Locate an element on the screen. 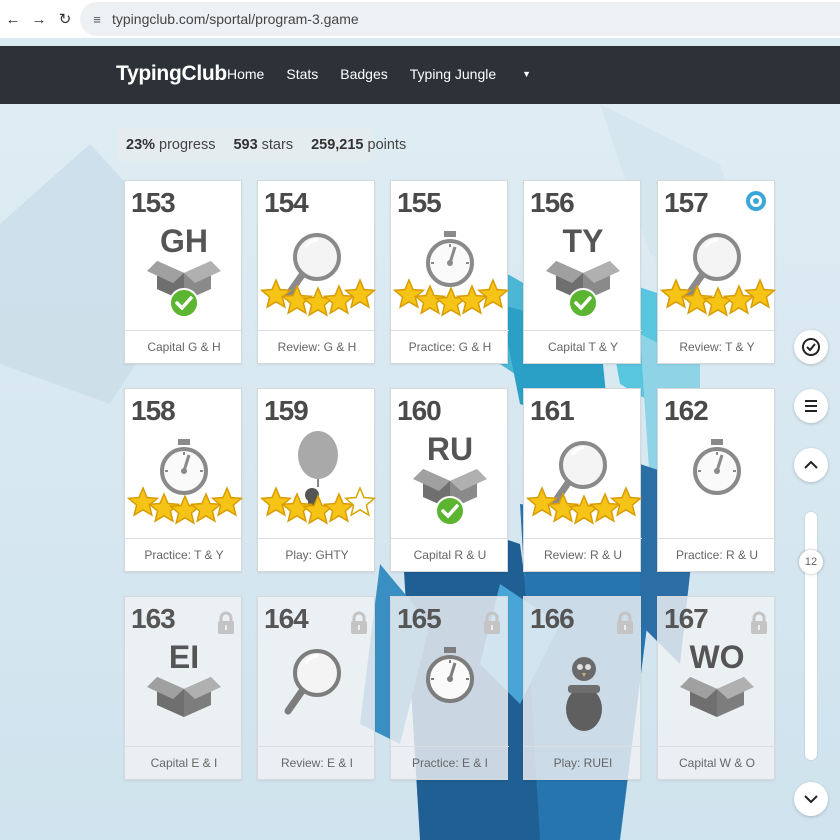 The image size is (840, 840). lesson-card-164: 164 Review: E & I is located at coordinates (316, 688).